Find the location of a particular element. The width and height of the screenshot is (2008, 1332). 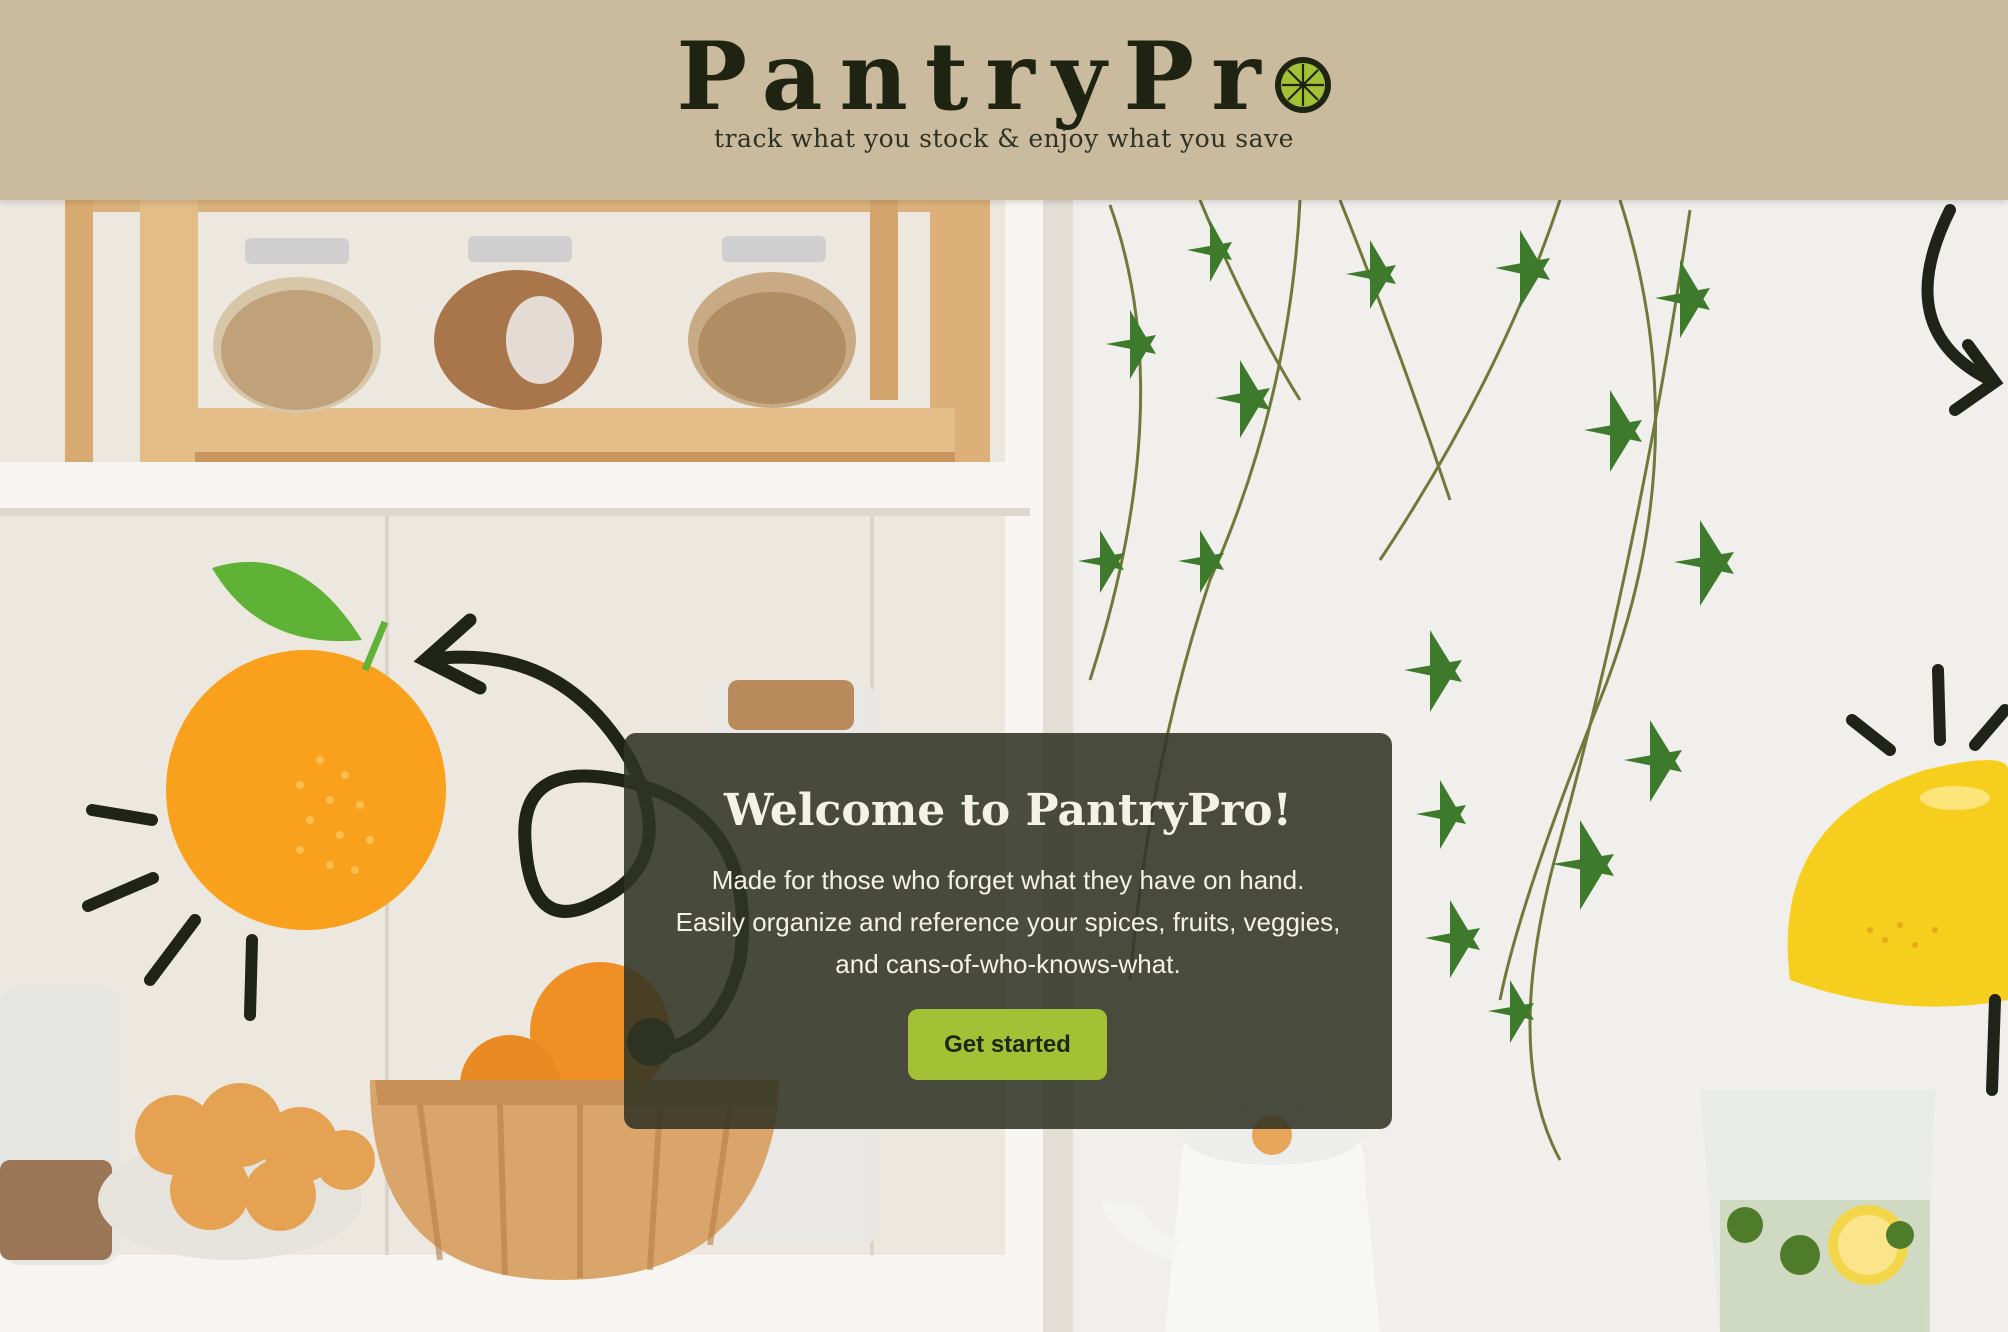

logo-text: PantryPr is located at coordinates (977, 77).